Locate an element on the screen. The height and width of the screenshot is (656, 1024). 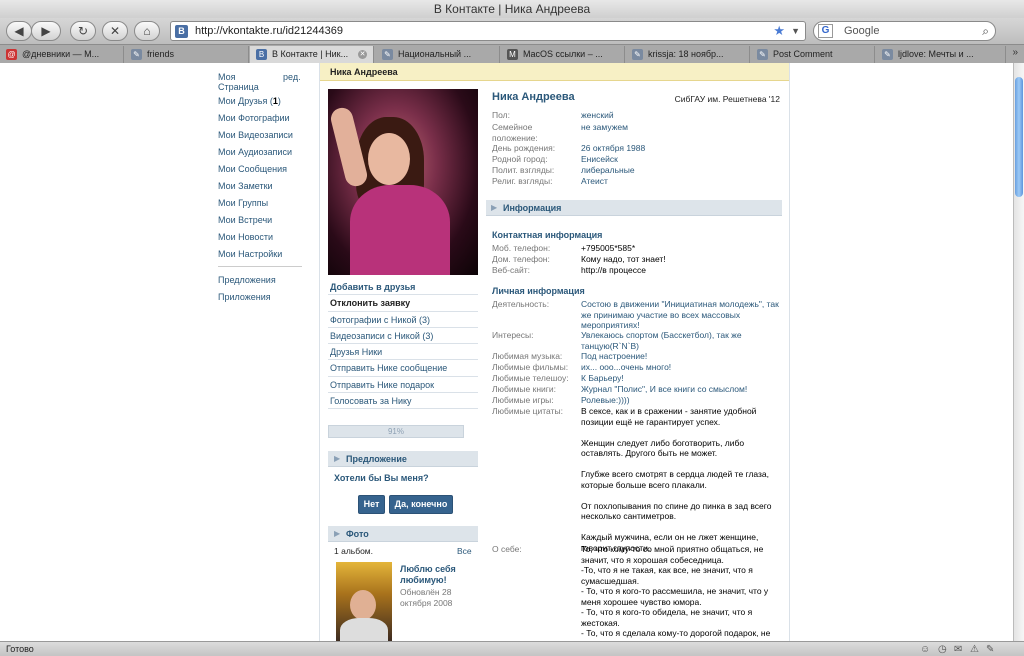
bookmark-star-icon: ★ is located at coordinates (779, 31).